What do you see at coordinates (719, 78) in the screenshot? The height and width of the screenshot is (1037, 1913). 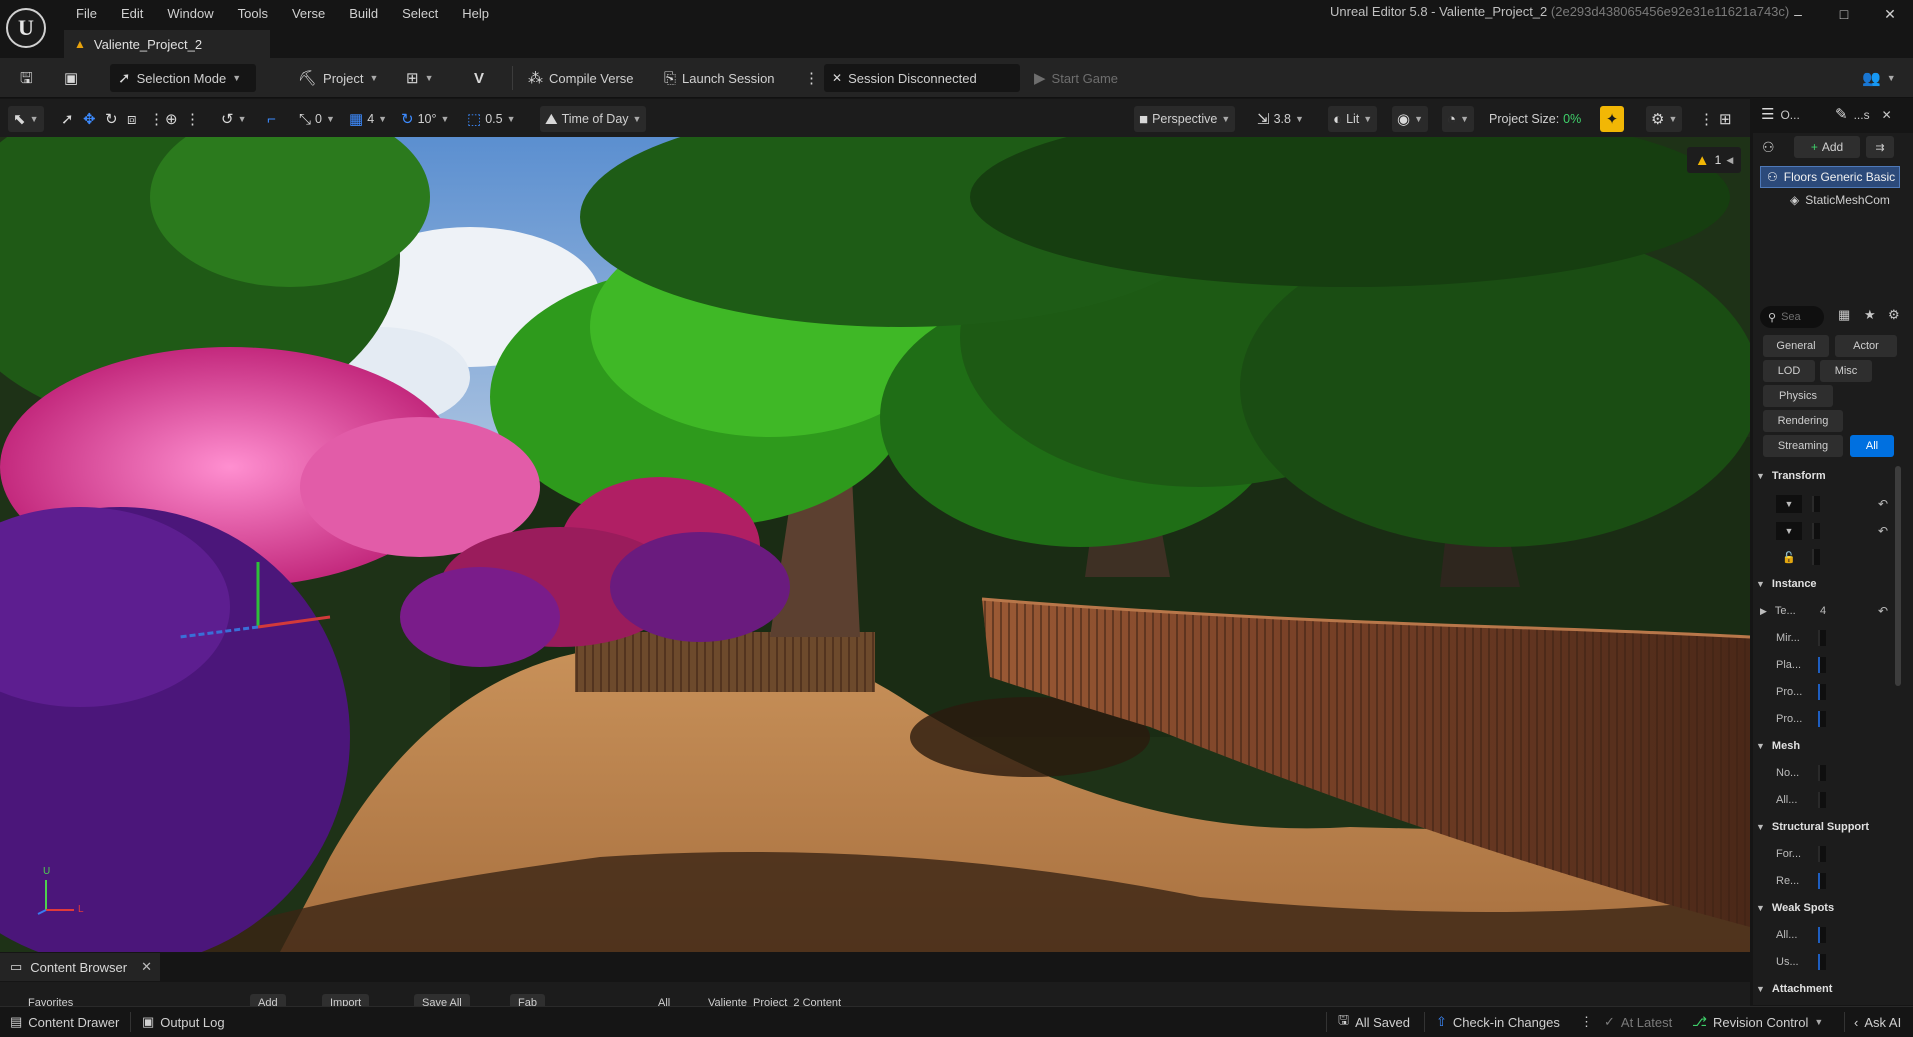 I see `launch-session-button: ⎘ Launch Session` at bounding box center [719, 78].